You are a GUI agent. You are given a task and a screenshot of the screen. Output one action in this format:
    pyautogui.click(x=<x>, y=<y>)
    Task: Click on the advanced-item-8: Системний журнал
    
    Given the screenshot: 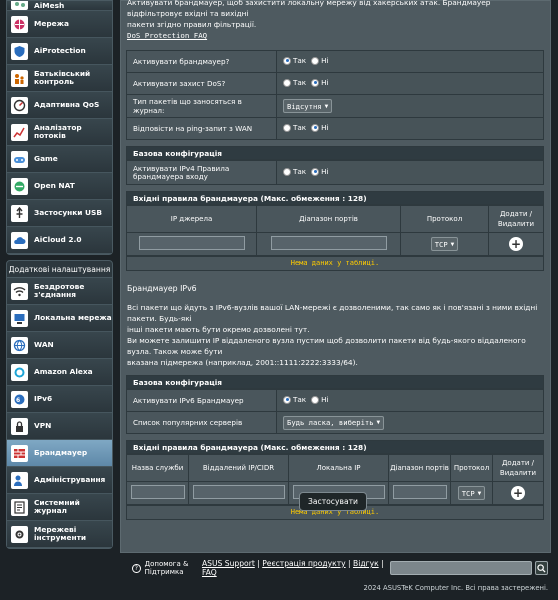 What is the action you would take?
    pyautogui.click(x=59, y=507)
    